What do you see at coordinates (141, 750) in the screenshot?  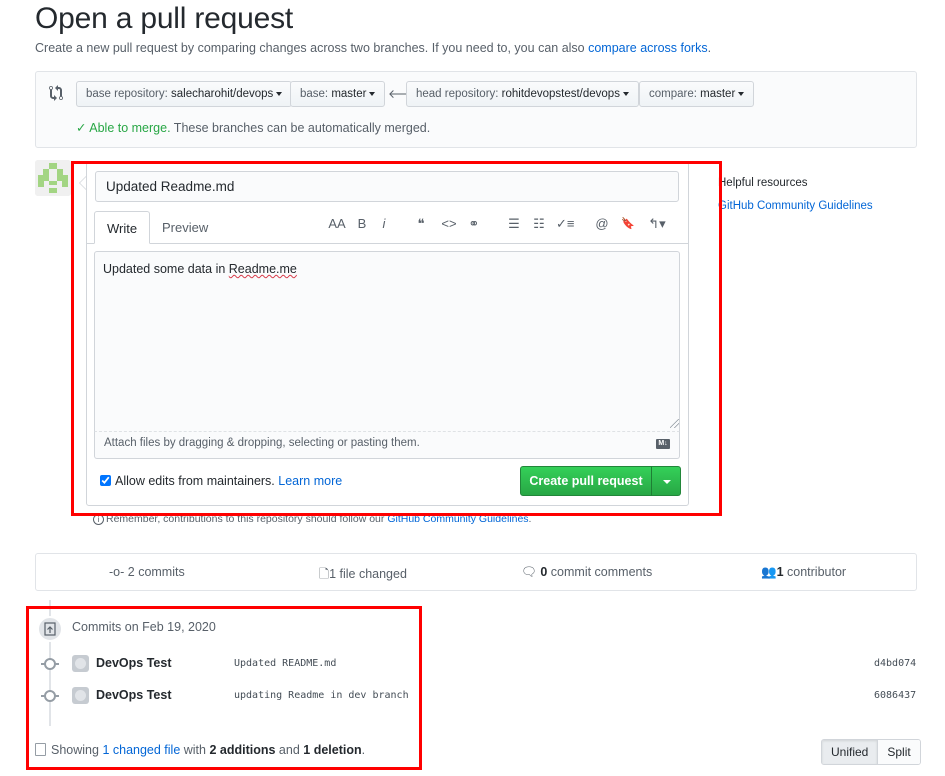 I see `changed-files-link: 1 changed file` at bounding box center [141, 750].